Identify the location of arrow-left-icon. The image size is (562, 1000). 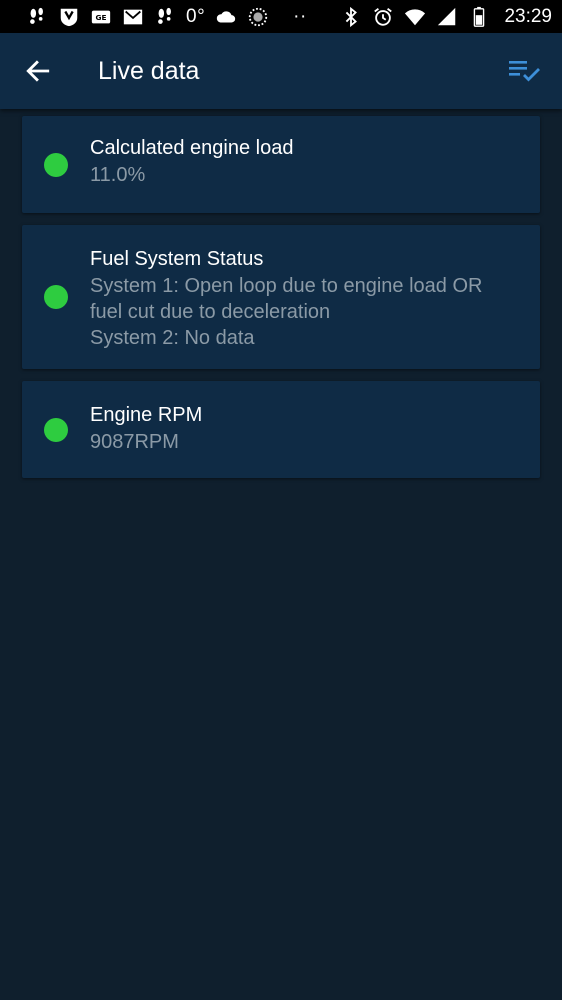
(38, 71).